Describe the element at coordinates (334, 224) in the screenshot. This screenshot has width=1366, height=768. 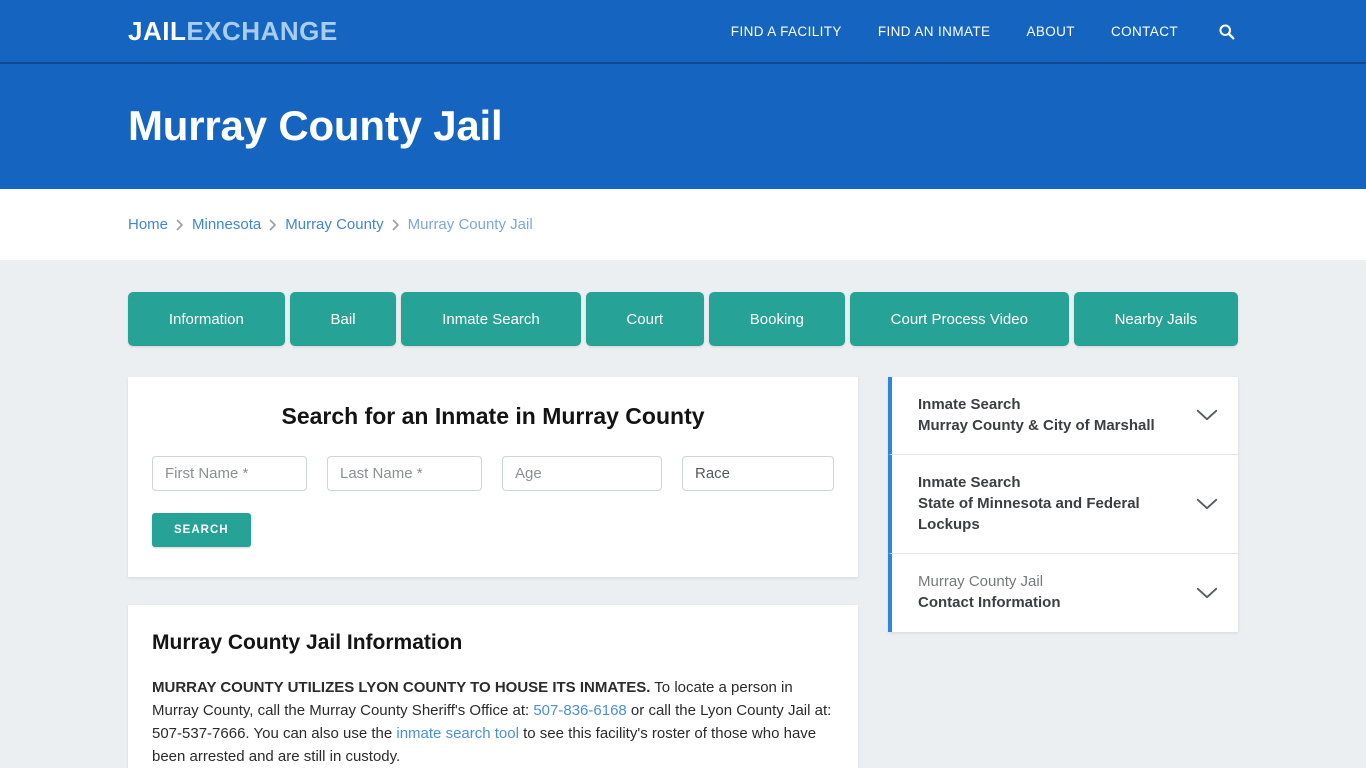
I see `breadcrumb-item-murray-county: Murray County` at that location.